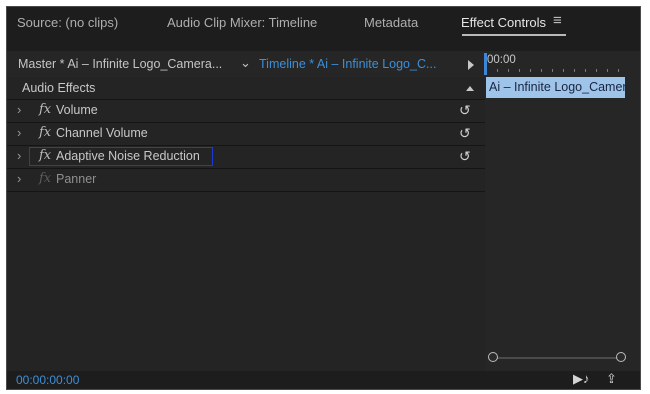  What do you see at coordinates (323, 380) in the screenshot?
I see `panel-footer: 00:00:00:00 ▶♪ ⇪` at bounding box center [323, 380].